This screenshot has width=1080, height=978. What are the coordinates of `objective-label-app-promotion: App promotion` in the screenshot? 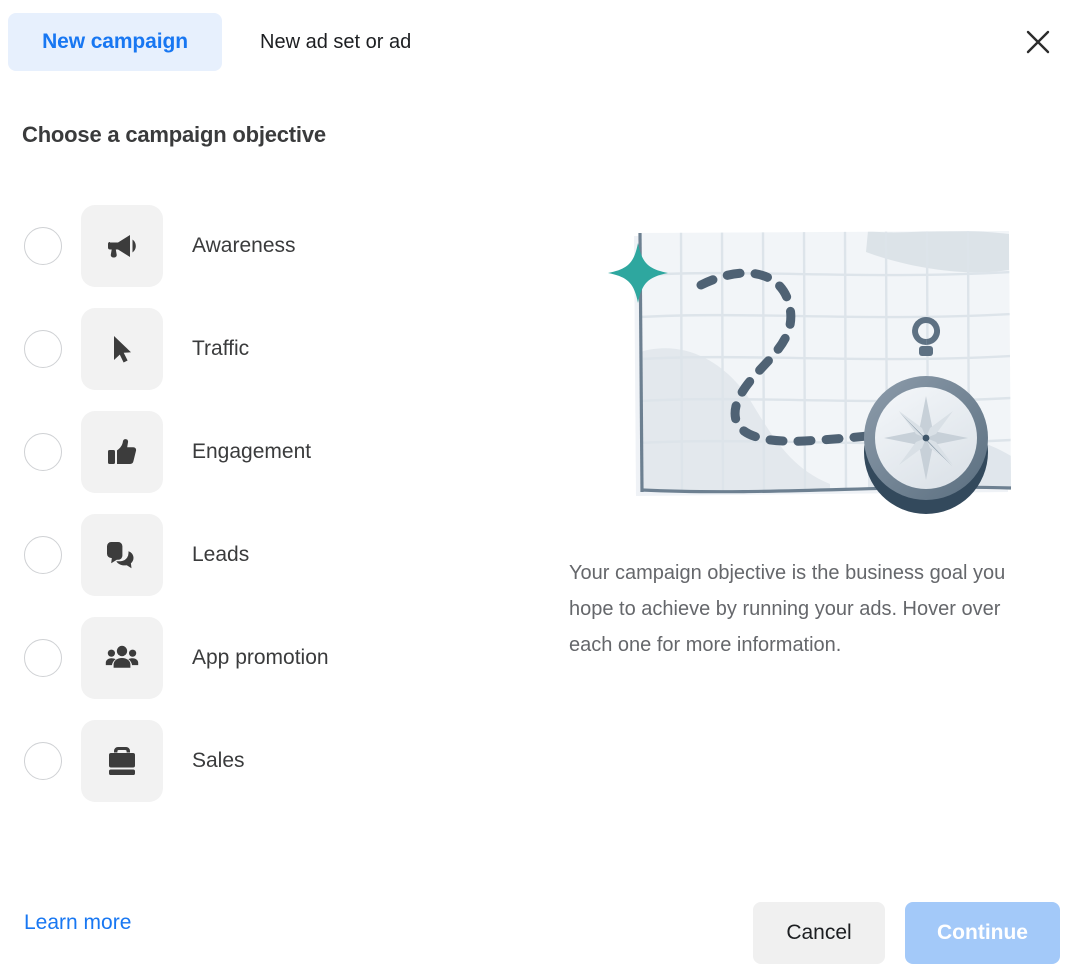 It's located at (260, 657).